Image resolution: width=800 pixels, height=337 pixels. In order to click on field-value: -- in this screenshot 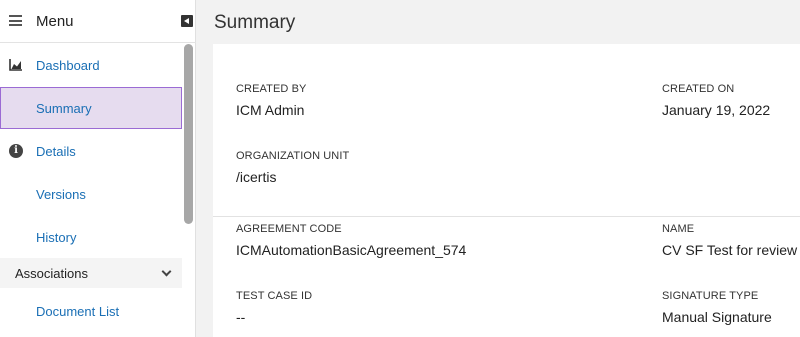, I will do `click(241, 317)`.